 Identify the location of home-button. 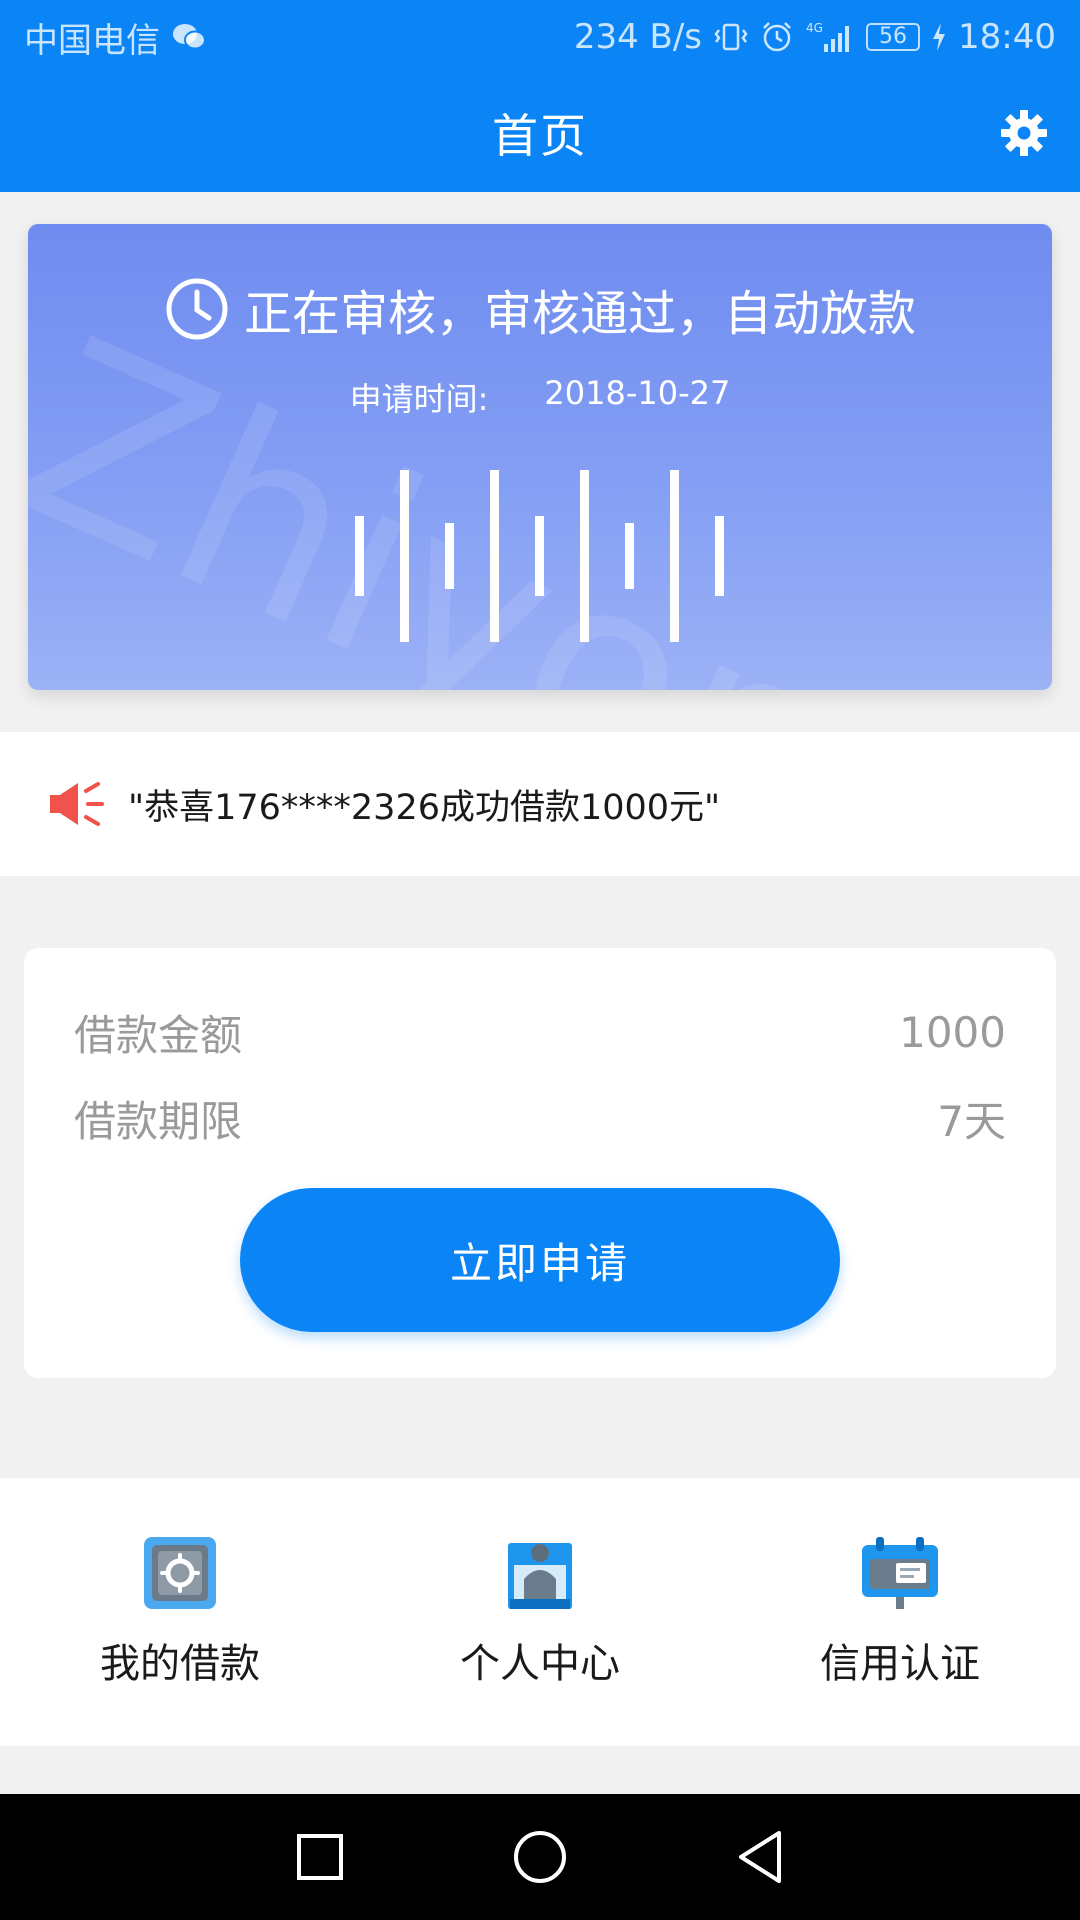
(540, 1857).